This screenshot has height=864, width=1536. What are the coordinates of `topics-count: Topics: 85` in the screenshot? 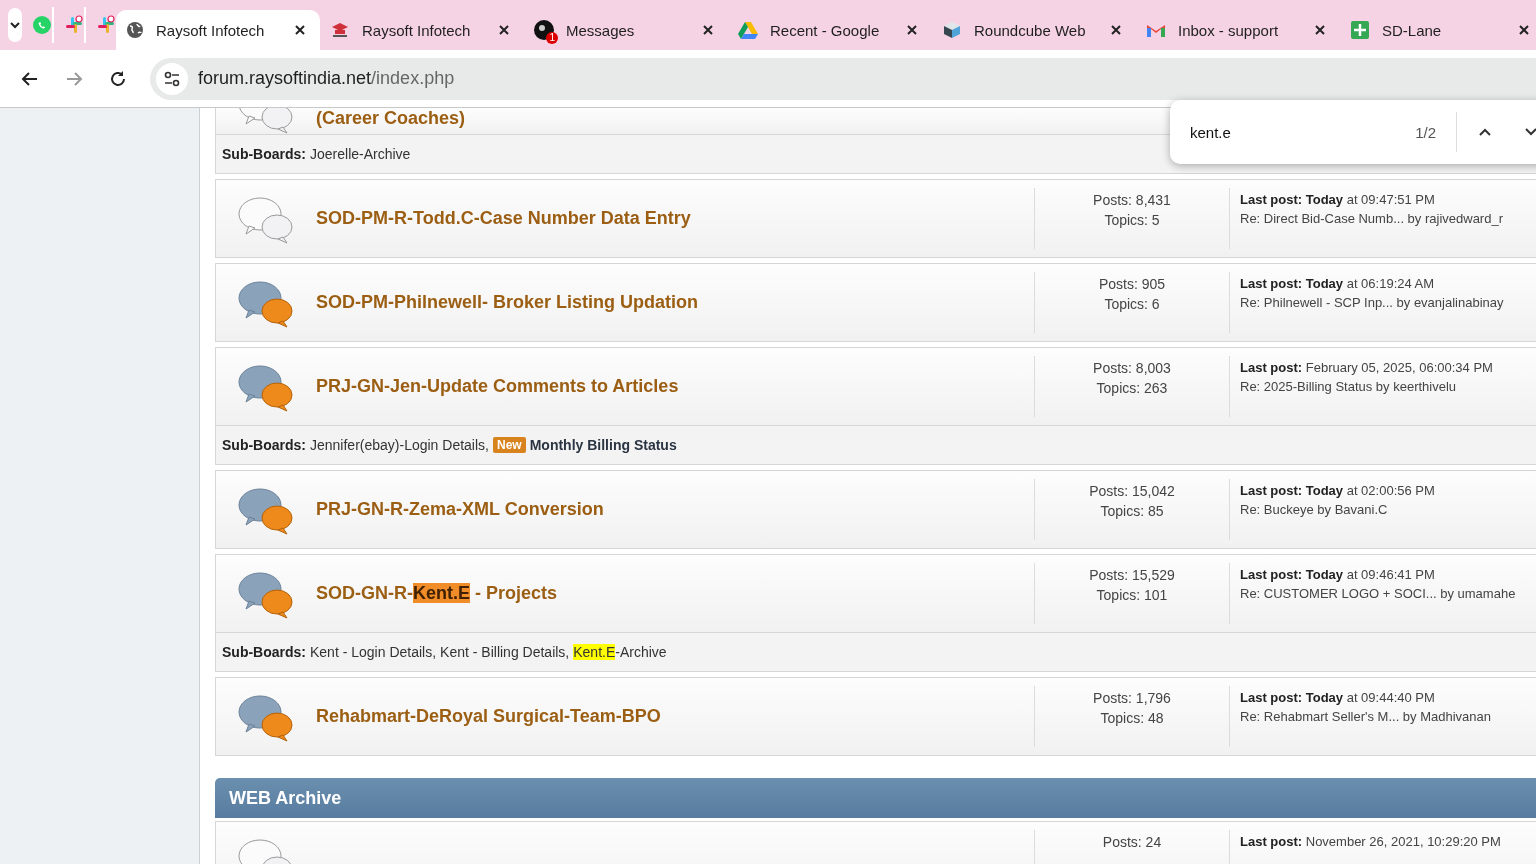 It's located at (1132, 511).